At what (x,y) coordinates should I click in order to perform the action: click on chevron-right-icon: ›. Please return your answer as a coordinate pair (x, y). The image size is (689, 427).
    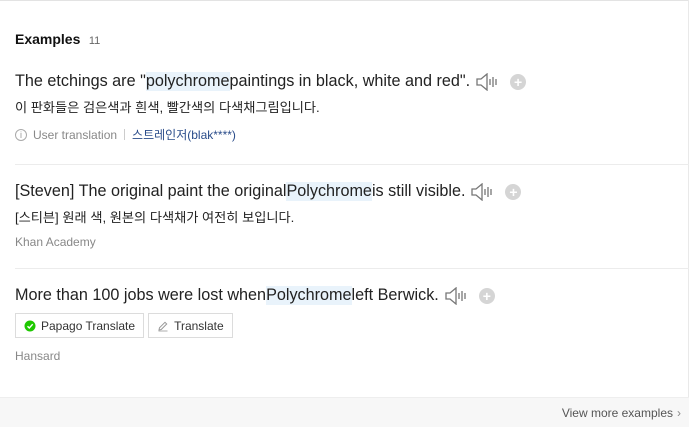
    Looking at the image, I should click on (679, 413).